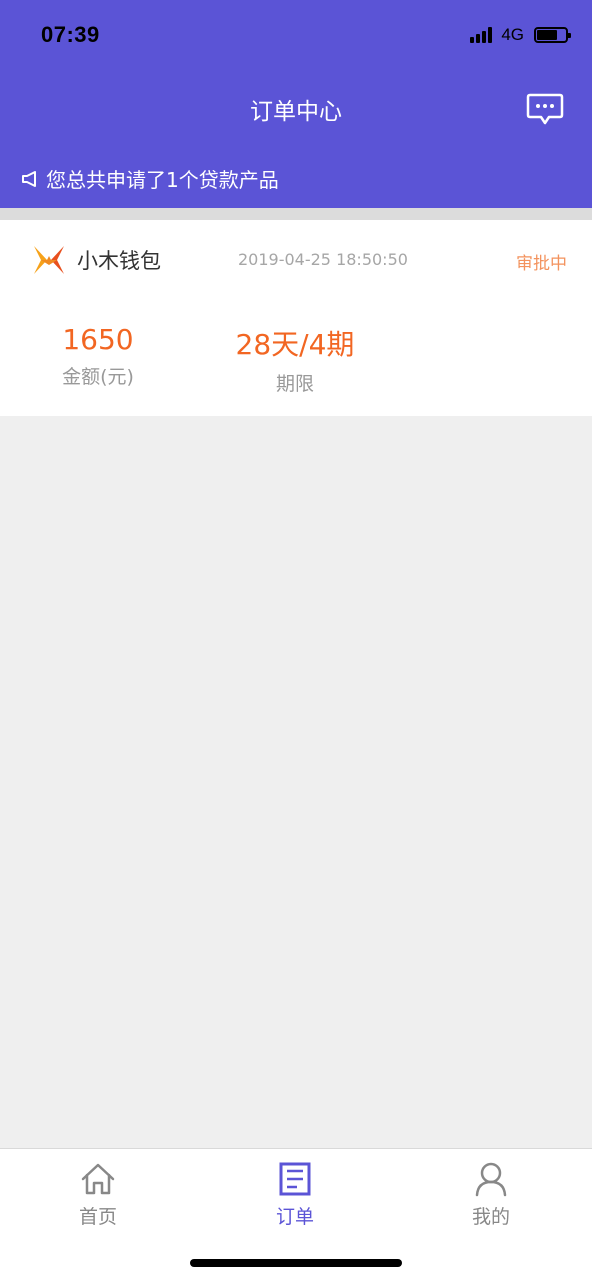  I want to click on notice-bar: 您总共申请了1个贷款产品, so click(149, 178).